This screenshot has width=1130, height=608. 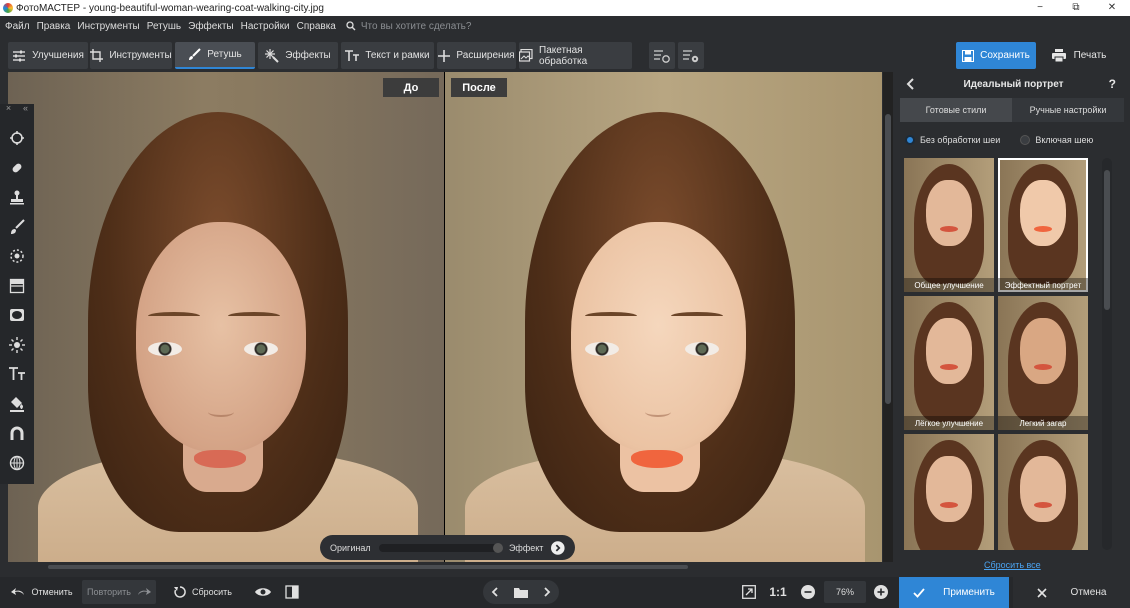 What do you see at coordinates (119, 592) in the screenshot?
I see `redo-button: Повторить` at bounding box center [119, 592].